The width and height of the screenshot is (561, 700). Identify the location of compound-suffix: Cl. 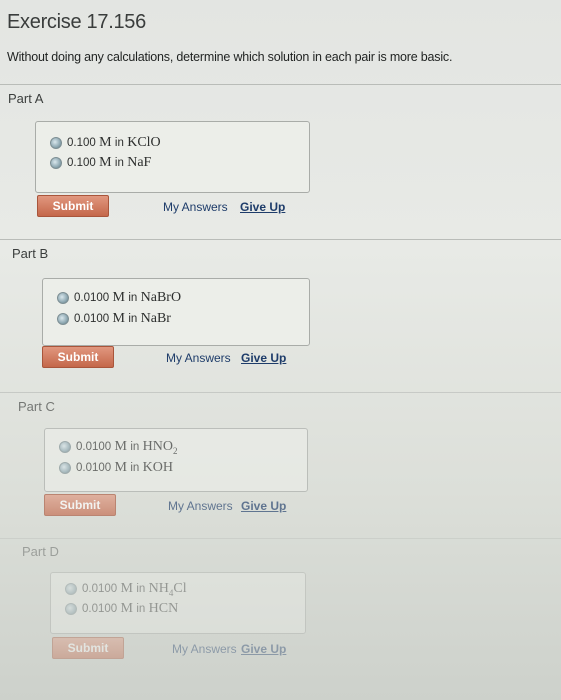
(180, 588).